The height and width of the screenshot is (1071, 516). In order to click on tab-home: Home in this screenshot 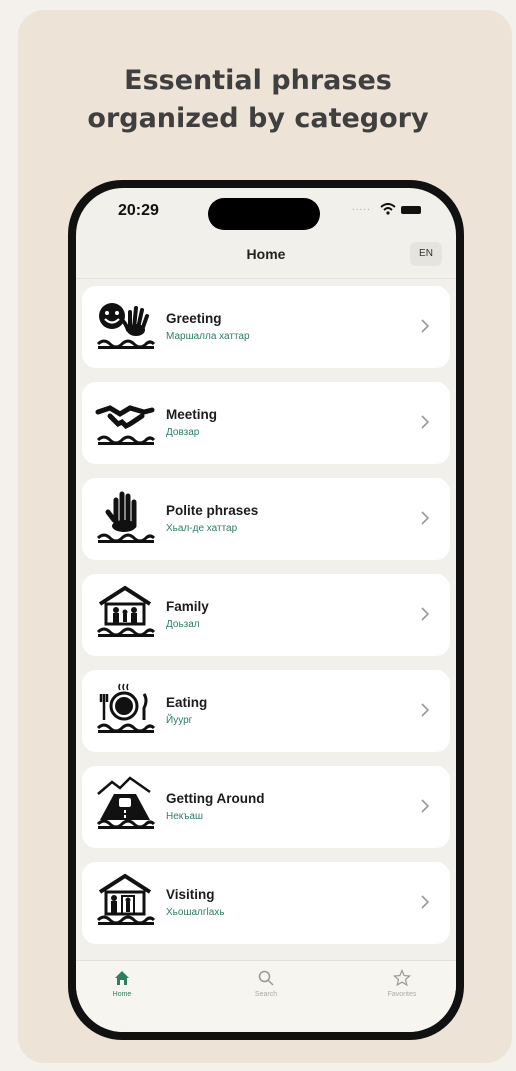, I will do `click(122, 983)`.